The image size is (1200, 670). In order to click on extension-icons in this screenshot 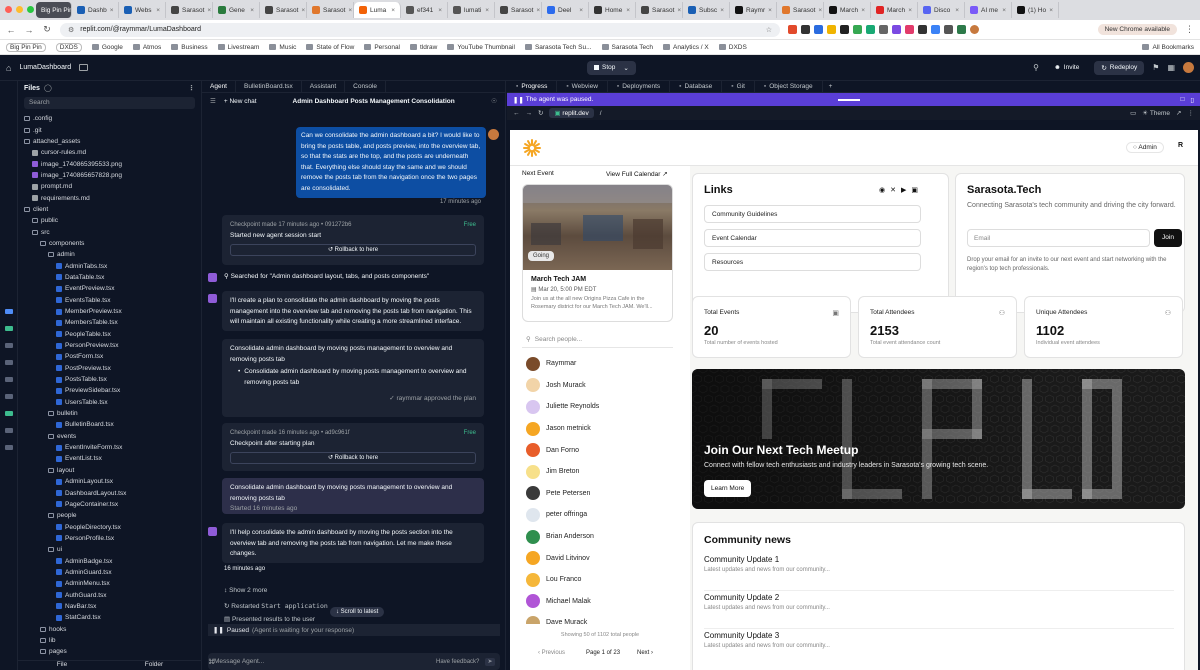, I will do `click(883, 29)`.